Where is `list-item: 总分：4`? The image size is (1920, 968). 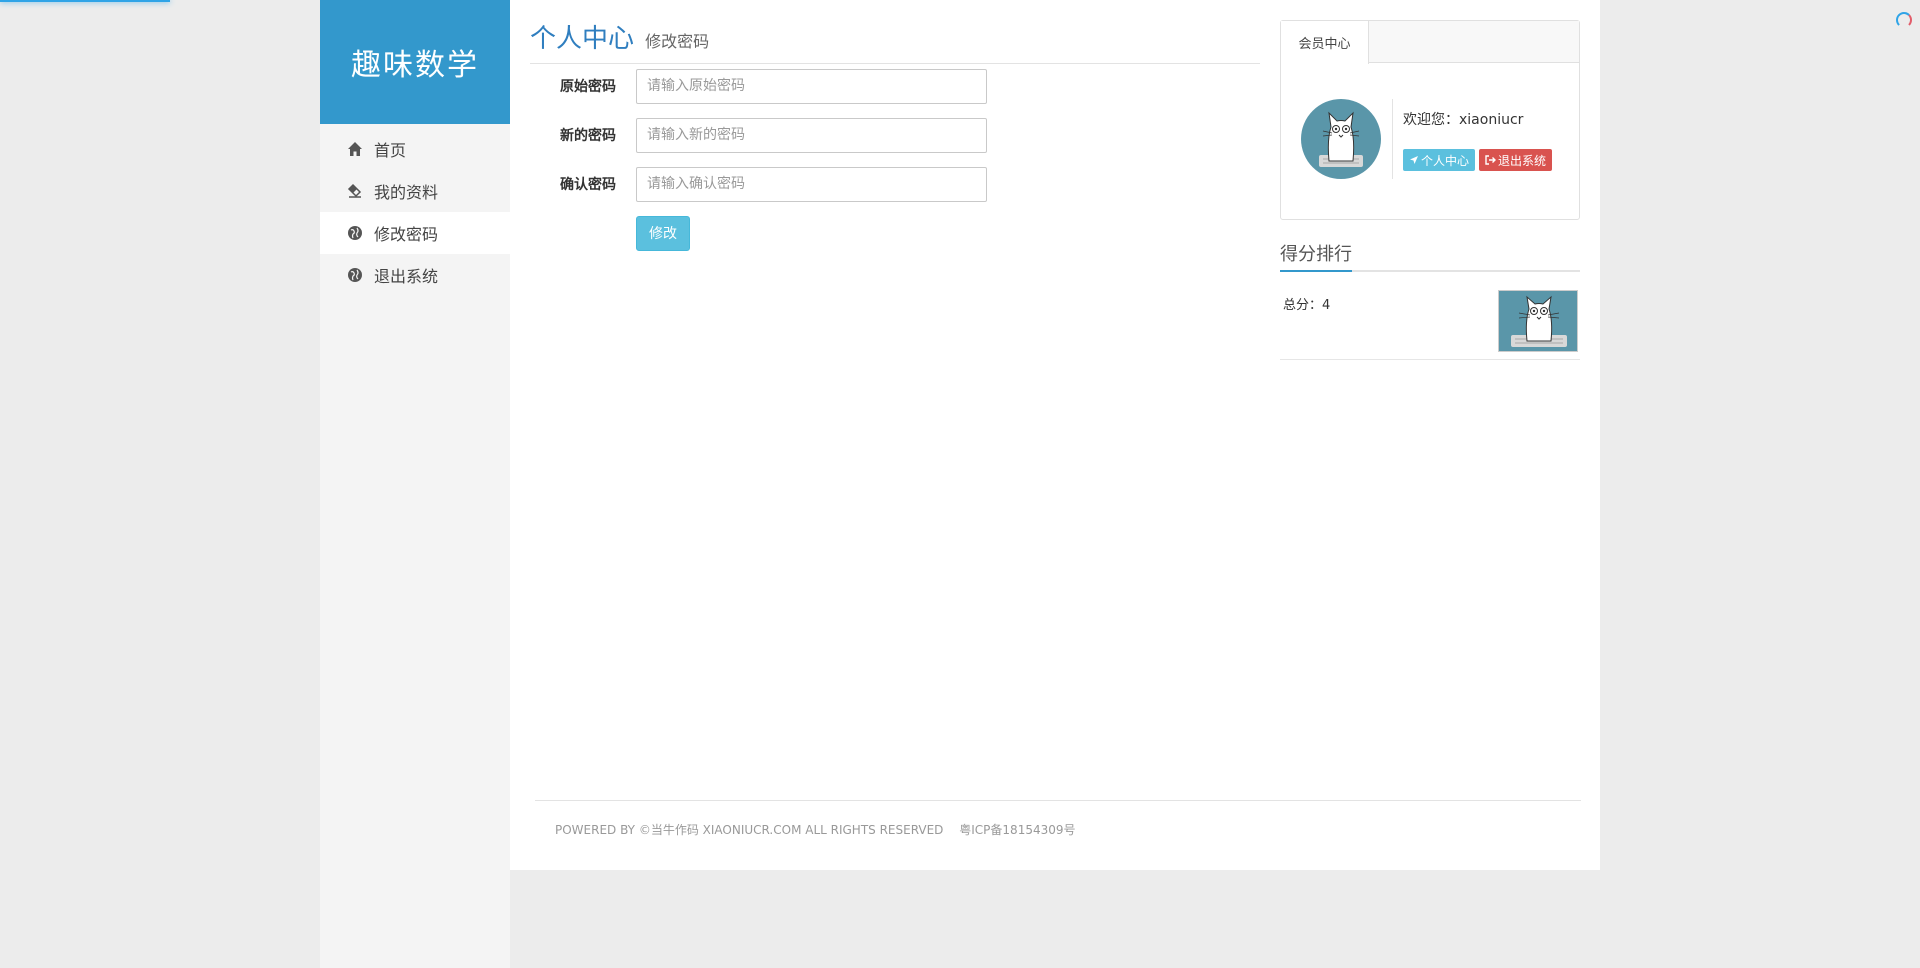
list-item: 总分：4 is located at coordinates (1430, 316).